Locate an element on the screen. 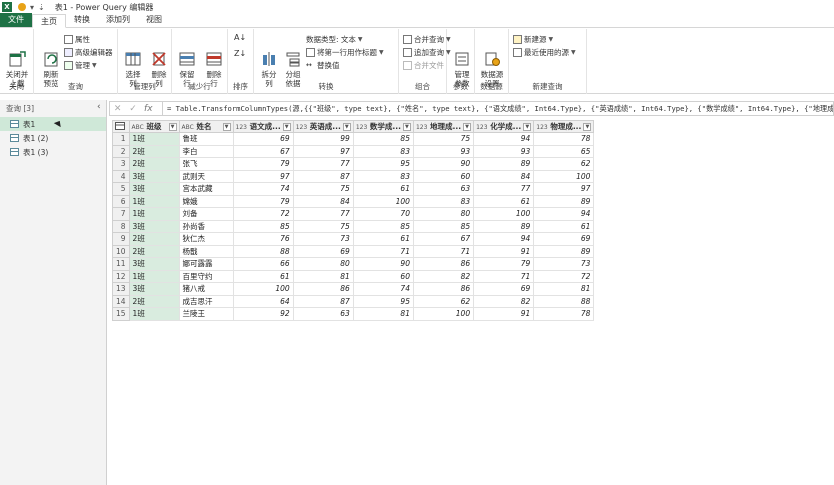  column-header: 123 化学成... ▼ is located at coordinates (504, 126).